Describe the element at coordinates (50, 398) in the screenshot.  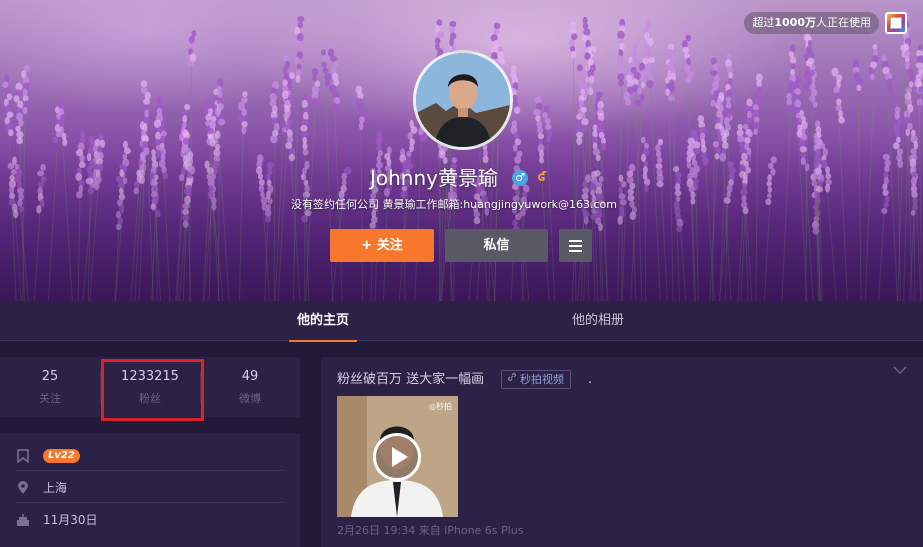
I see `following-label: 关注` at that location.